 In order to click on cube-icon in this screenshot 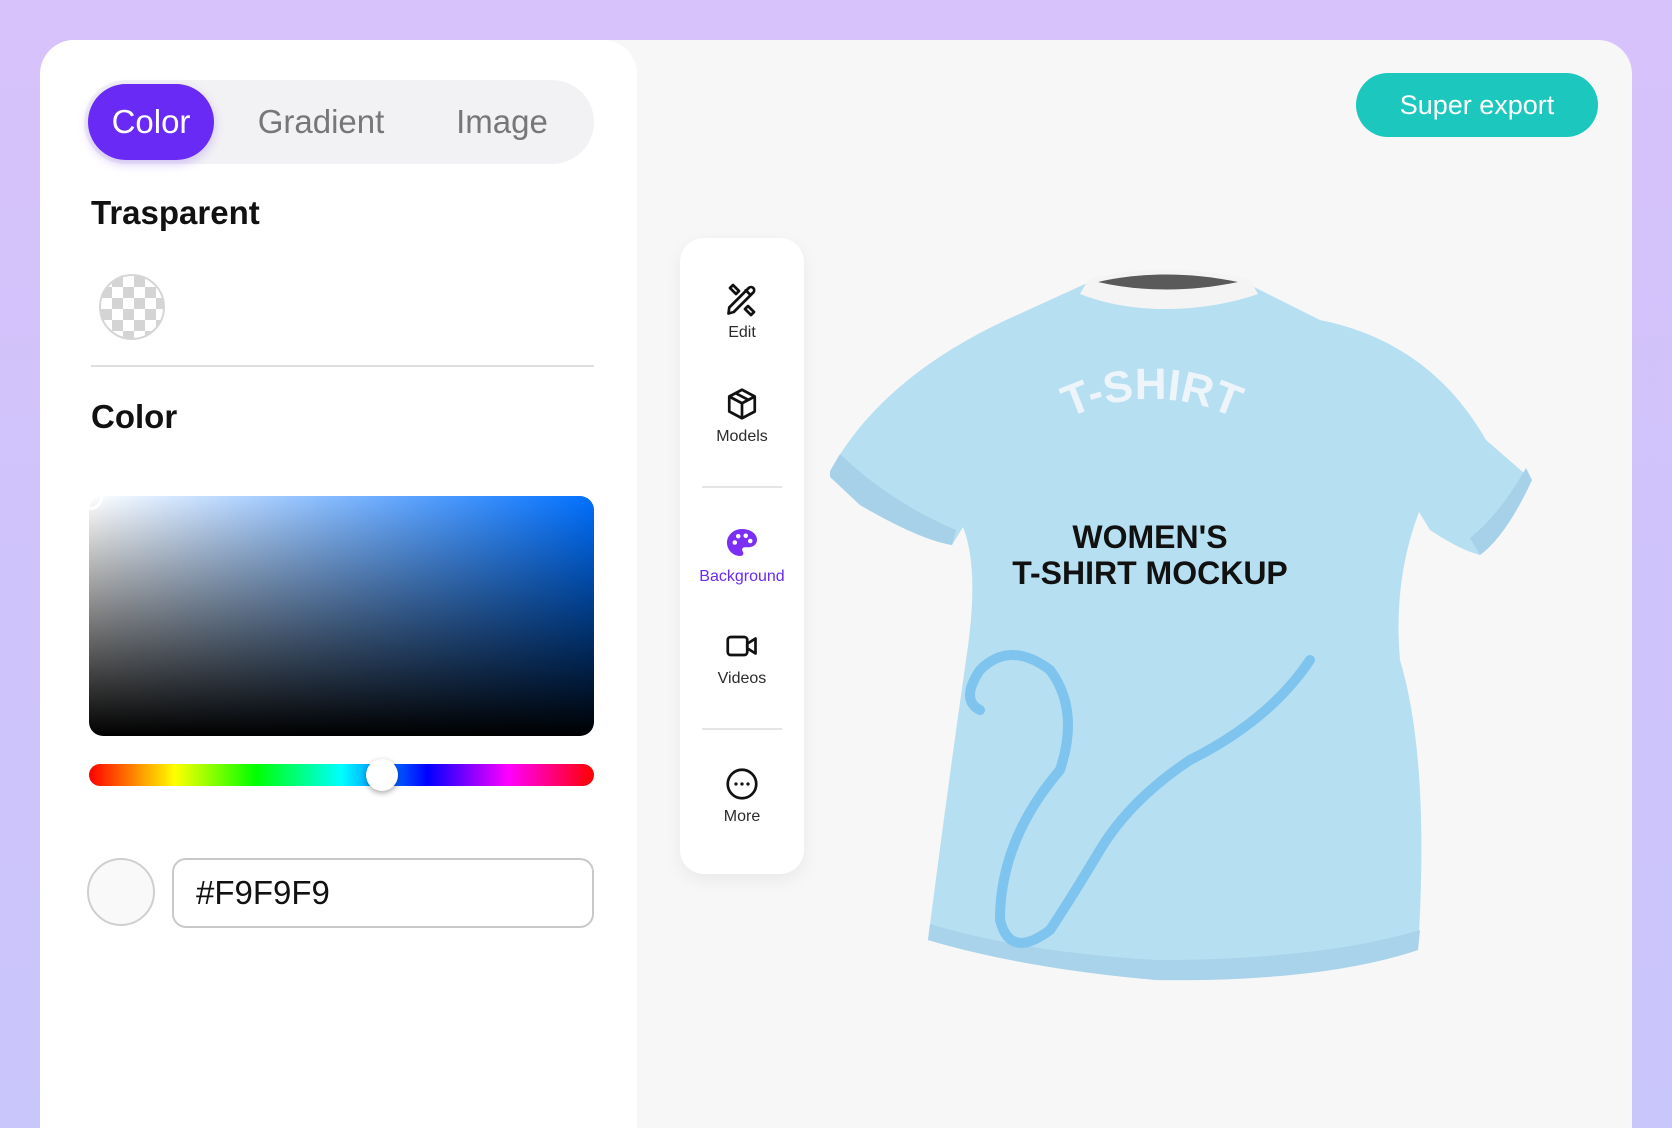, I will do `click(742, 404)`.